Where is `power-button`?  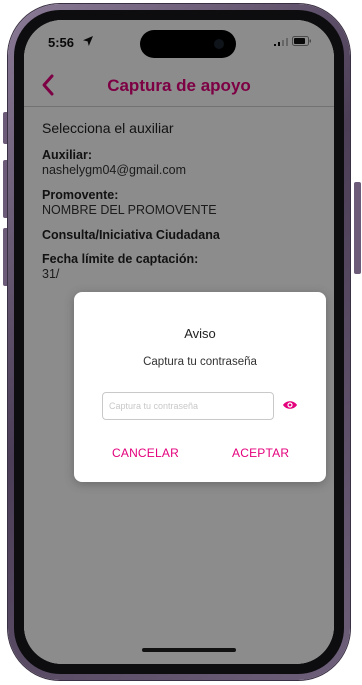
power-button is located at coordinates (357, 228).